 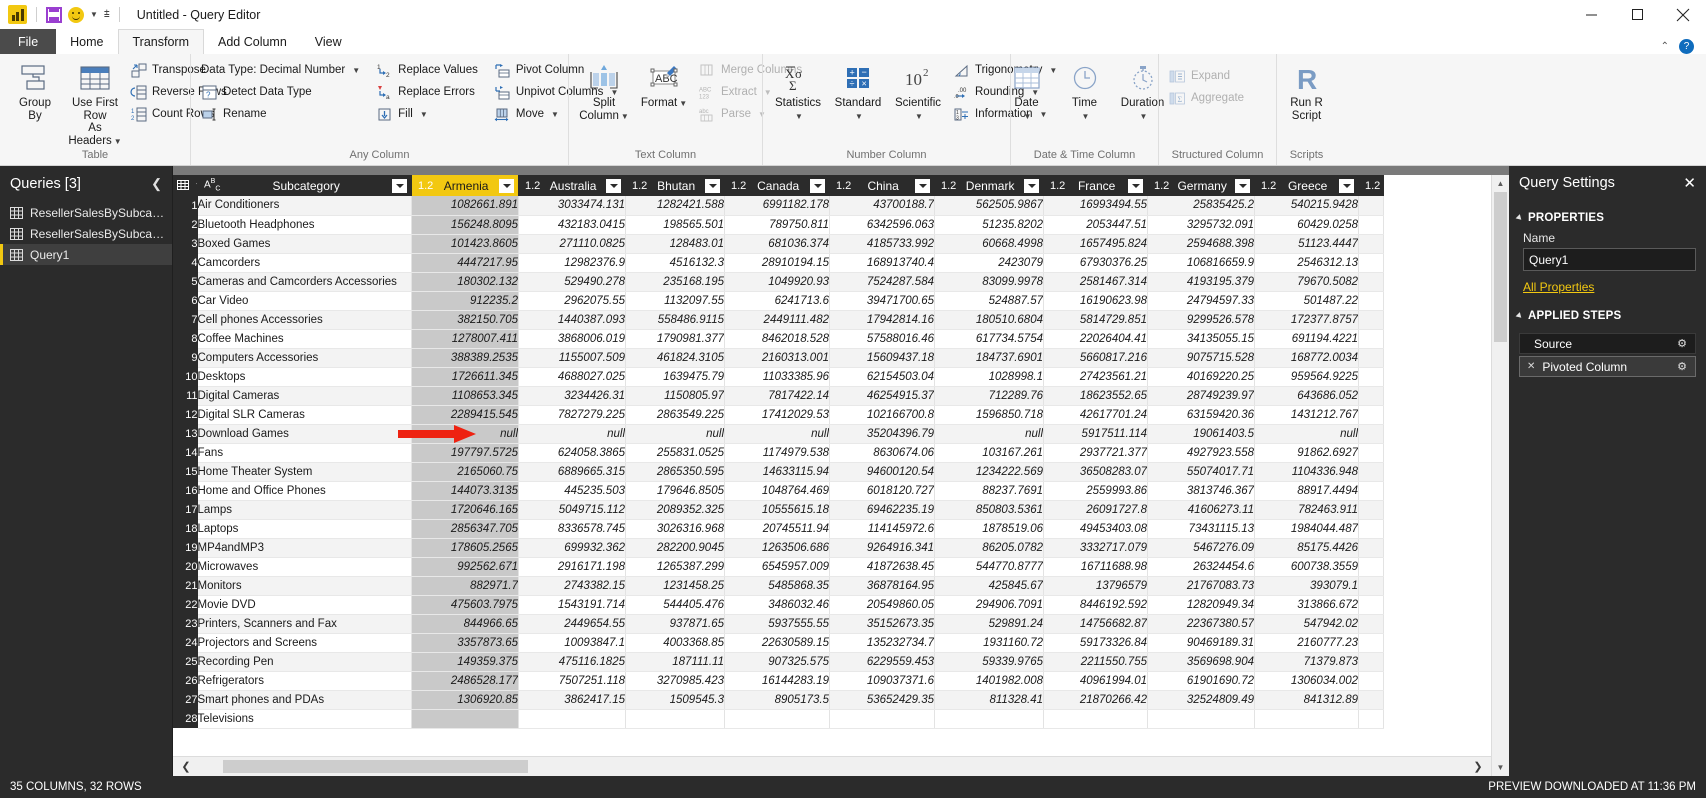 I want to click on table-cell: 937871.65, so click(x=675, y=624).